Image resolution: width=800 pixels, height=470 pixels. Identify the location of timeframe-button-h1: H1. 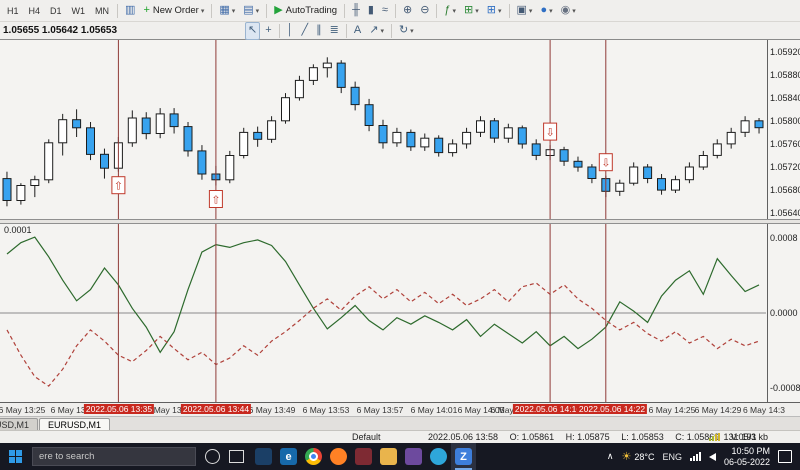
(13, 11).